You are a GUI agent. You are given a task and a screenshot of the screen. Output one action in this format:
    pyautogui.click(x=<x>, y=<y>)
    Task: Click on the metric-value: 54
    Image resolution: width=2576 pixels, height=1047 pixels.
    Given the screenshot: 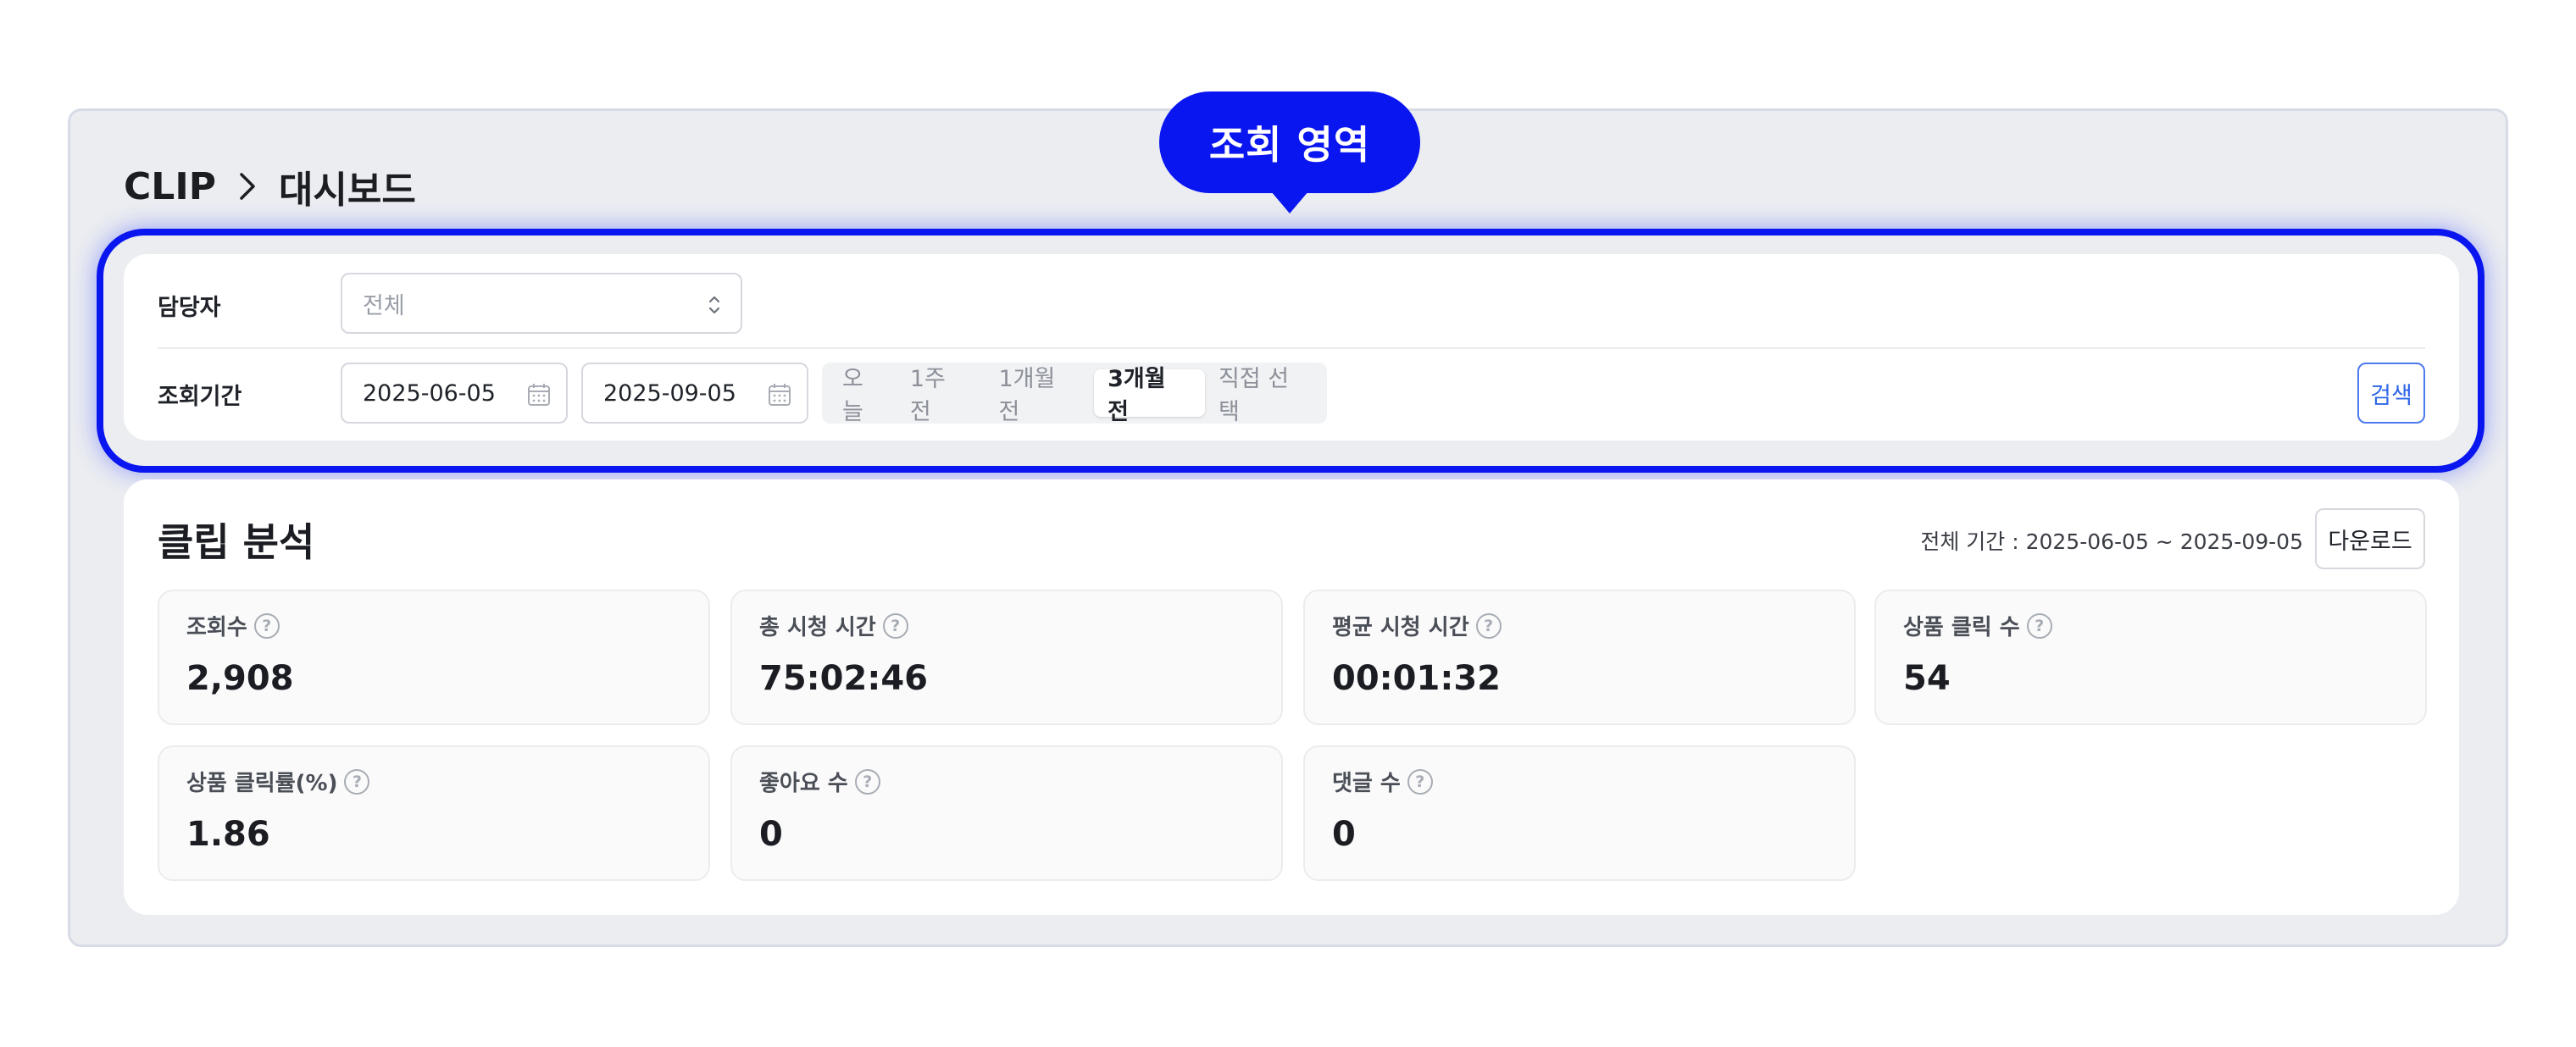 What is the action you would take?
    pyautogui.click(x=1927, y=678)
    